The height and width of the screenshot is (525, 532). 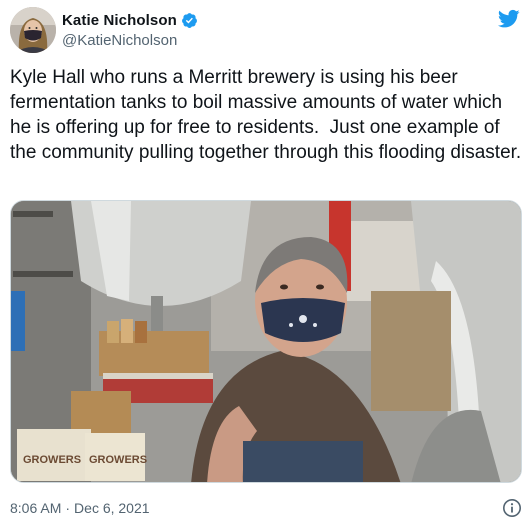 I want to click on tweet-date: Dec 6, 2021, so click(x=112, y=508).